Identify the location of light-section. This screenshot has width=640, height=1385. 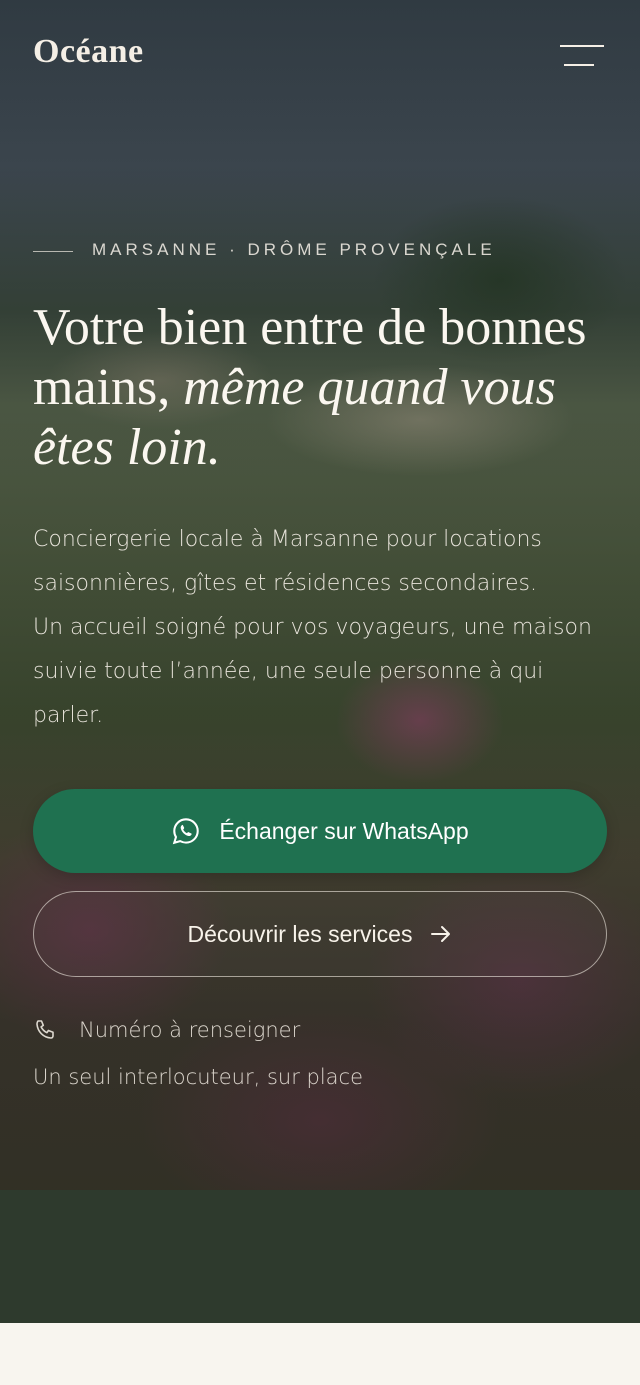
(320, 1354).